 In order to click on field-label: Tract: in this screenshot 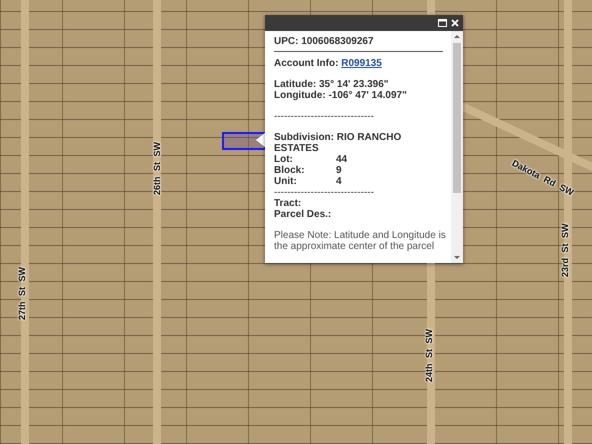, I will do `click(288, 203)`.